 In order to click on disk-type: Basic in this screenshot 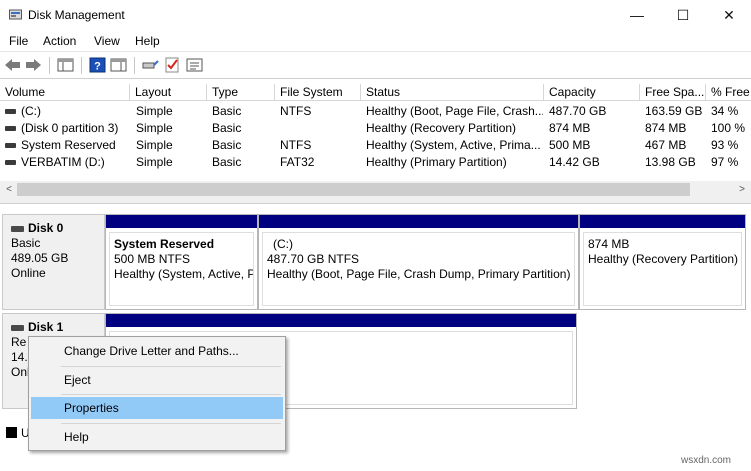, I will do `click(26, 243)`.